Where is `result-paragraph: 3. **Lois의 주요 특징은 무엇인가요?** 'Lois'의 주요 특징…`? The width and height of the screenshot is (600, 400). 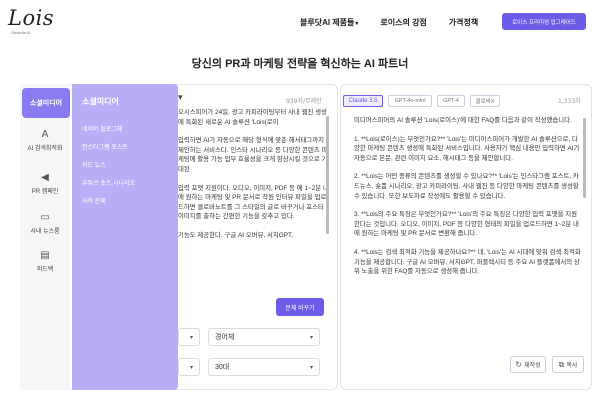 result-paragraph: 3. **Lois의 주요 특징은 무엇인가요?** 'Lois'의 주요 특징… is located at coordinates (466, 224).